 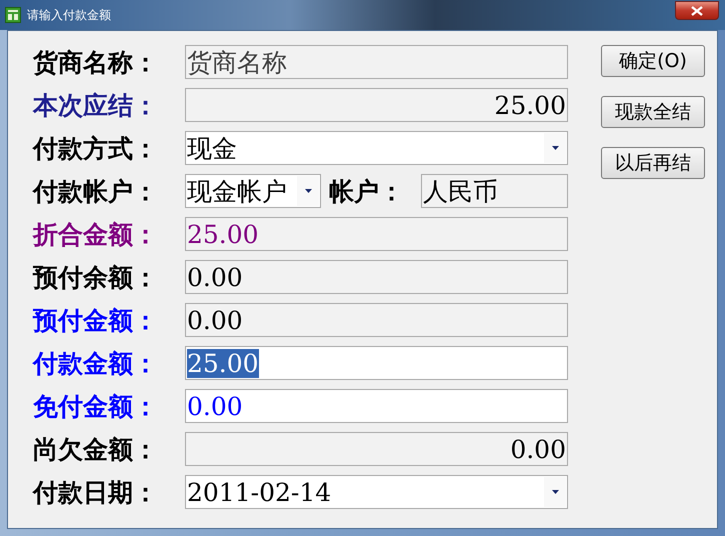 I want to click on dropdown-field: 现金帐户, so click(x=253, y=191).